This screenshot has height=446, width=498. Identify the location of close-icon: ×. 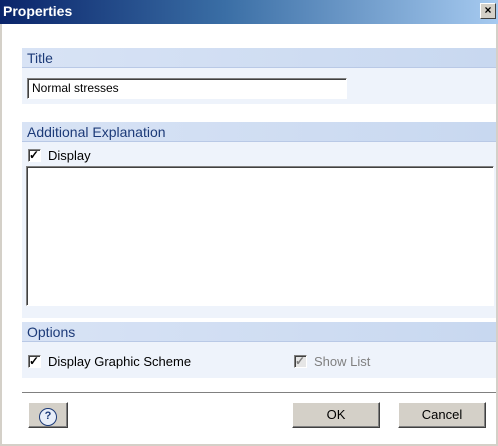
(488, 10).